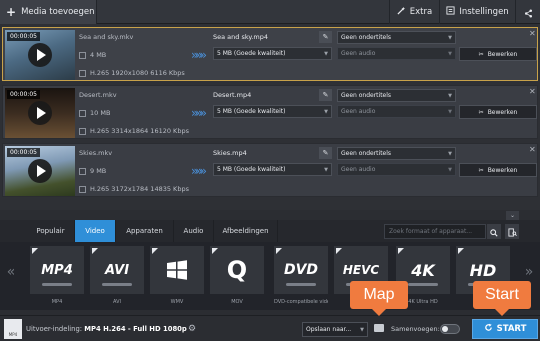 The image size is (540, 341). I want to click on collapse-panel-chevron-icon: ⌄, so click(512, 215).